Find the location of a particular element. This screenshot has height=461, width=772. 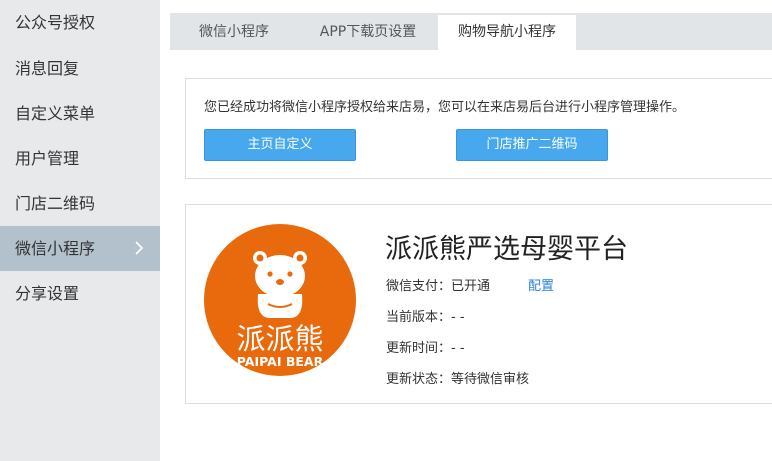

version-row: 当前版本：- - is located at coordinates (425, 315).